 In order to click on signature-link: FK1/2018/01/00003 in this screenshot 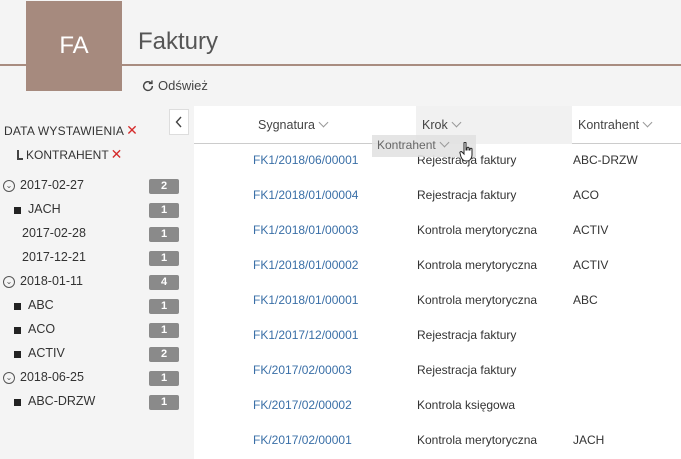, I will do `click(305, 230)`.